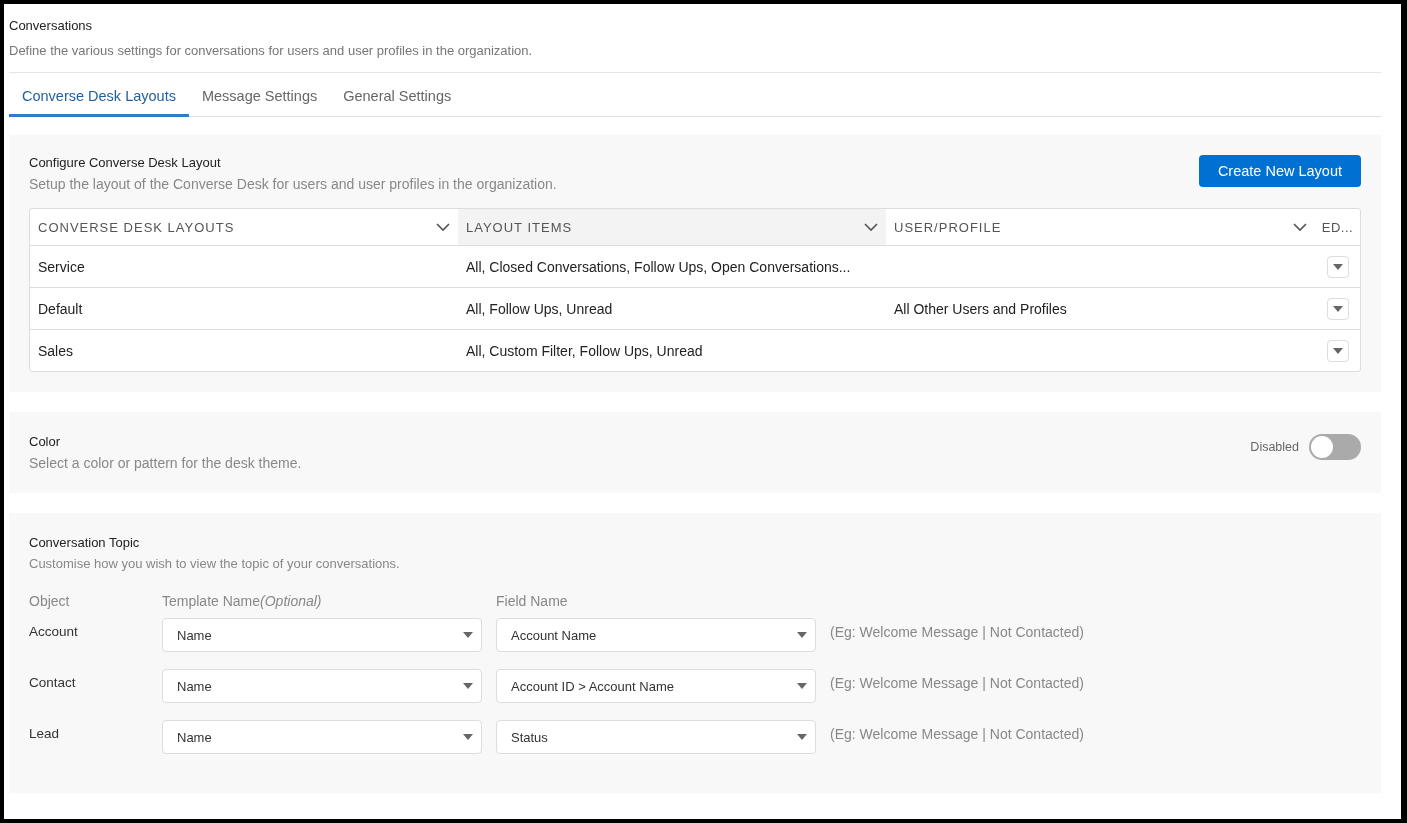 This screenshot has height=823, width=1407. I want to click on table-cell-text: Default, so click(60, 309).